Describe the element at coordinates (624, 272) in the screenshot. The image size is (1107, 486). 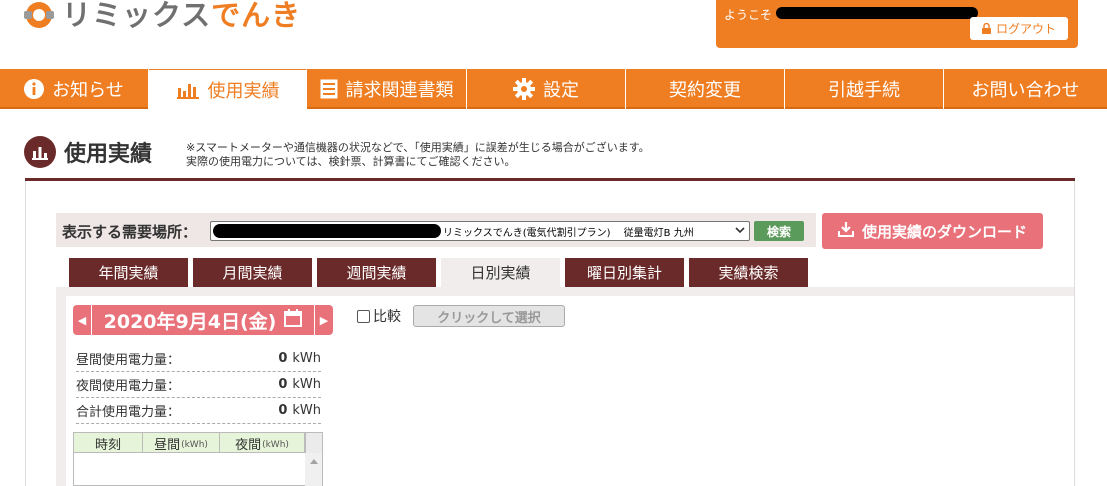
I see `tab-weekday-summary: 曜日別集計` at that location.